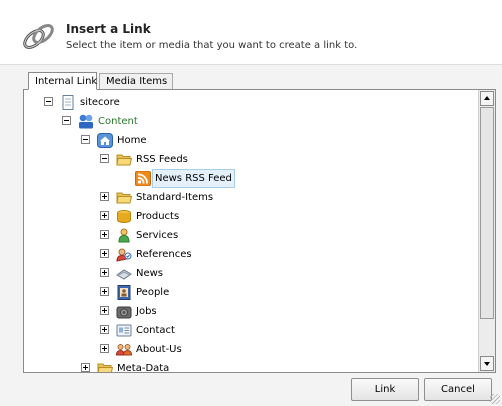  Describe the element at coordinates (124, 330) in the screenshot. I see `contact-card-icon` at that location.